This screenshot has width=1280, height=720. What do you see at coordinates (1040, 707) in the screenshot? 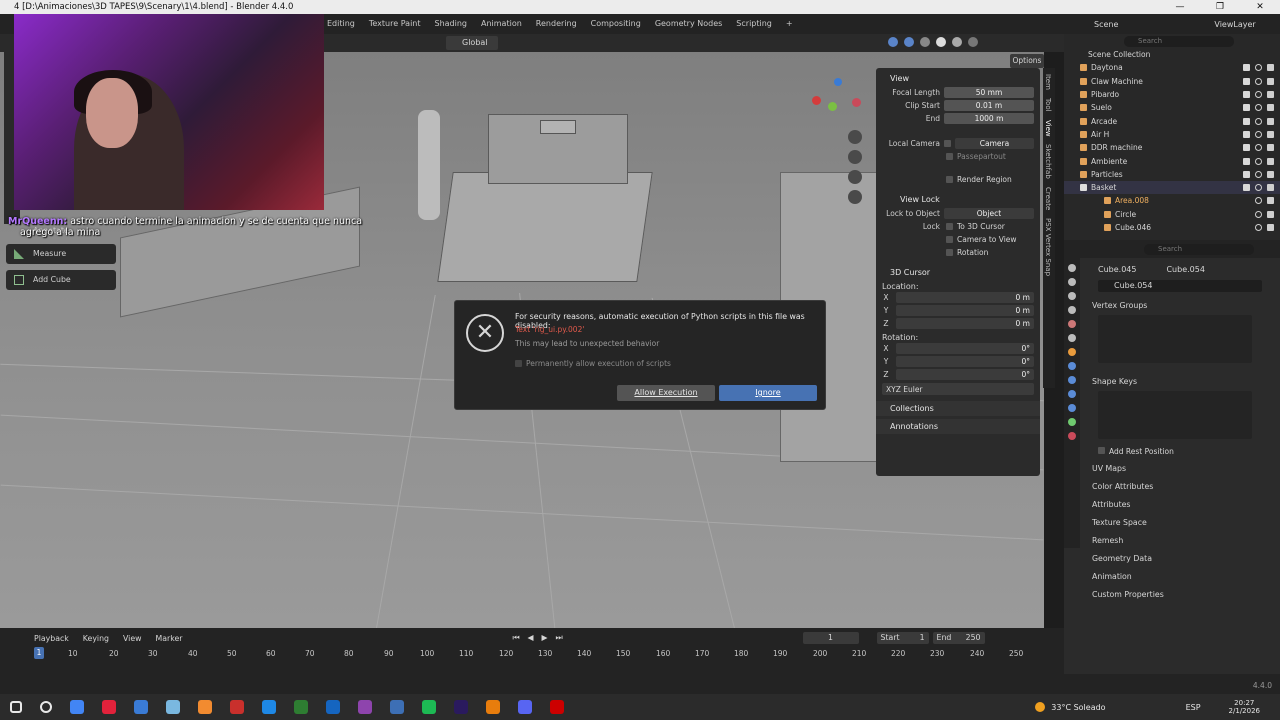
I see `weather-sun-icon` at bounding box center [1040, 707].